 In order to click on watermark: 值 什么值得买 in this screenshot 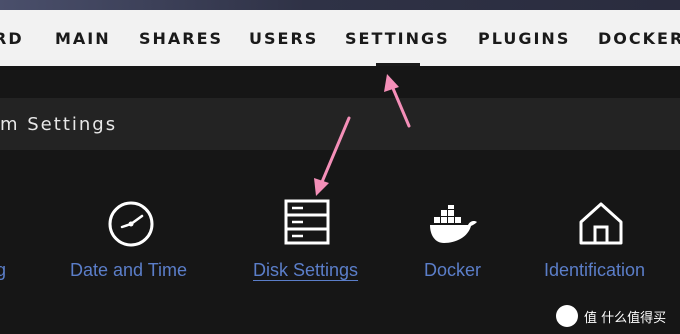, I will do `click(611, 316)`.